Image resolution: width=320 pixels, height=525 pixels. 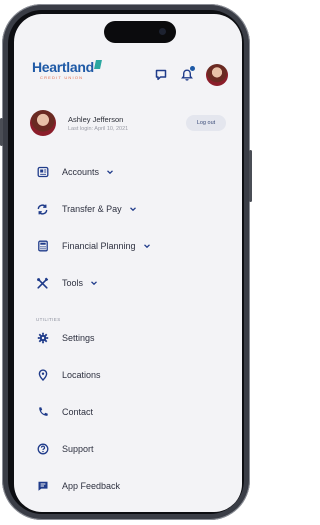 I want to click on menu-item-label: Contact, so click(x=78, y=412).